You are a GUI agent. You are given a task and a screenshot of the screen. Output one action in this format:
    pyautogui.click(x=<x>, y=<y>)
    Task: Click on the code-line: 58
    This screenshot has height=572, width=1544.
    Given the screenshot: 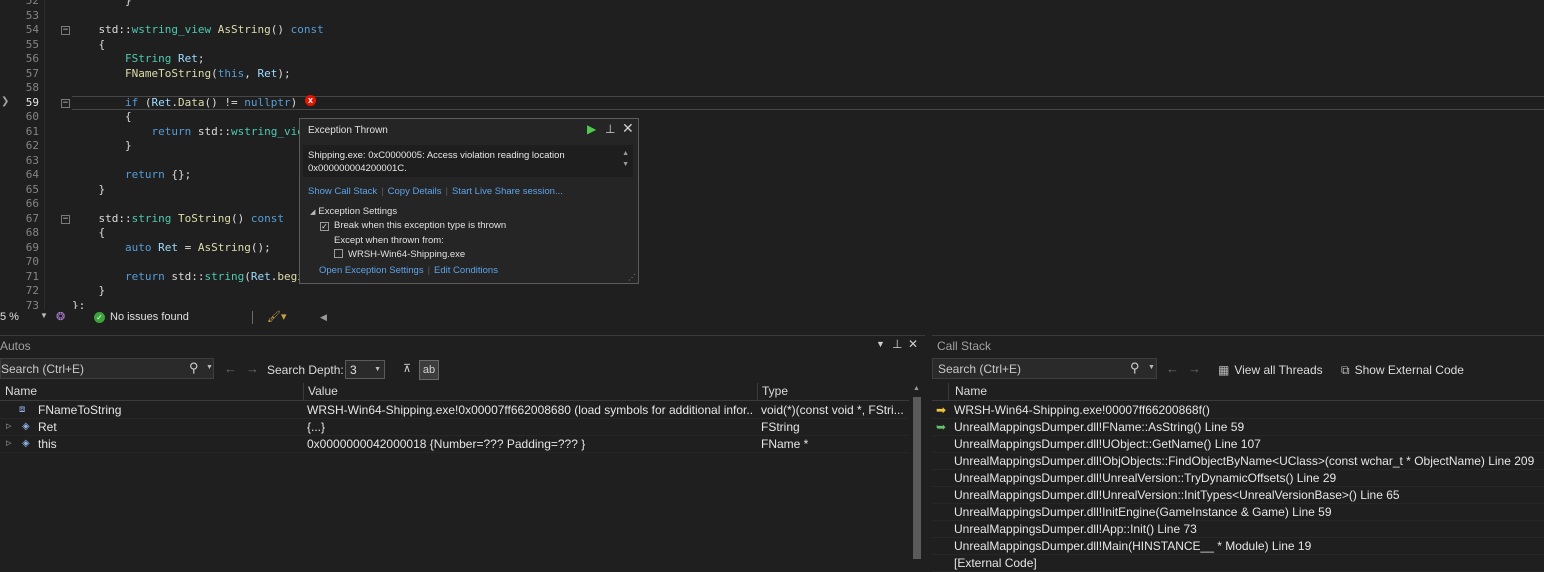 What is the action you would take?
    pyautogui.click(x=772, y=88)
    